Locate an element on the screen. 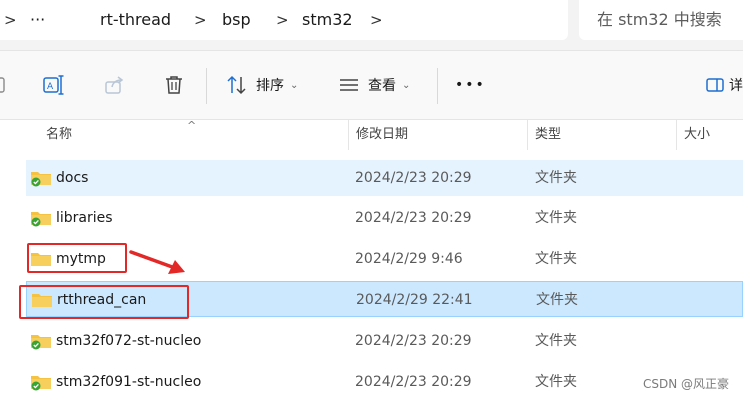 The height and width of the screenshot is (400, 743). delete-button is located at coordinates (174, 85).